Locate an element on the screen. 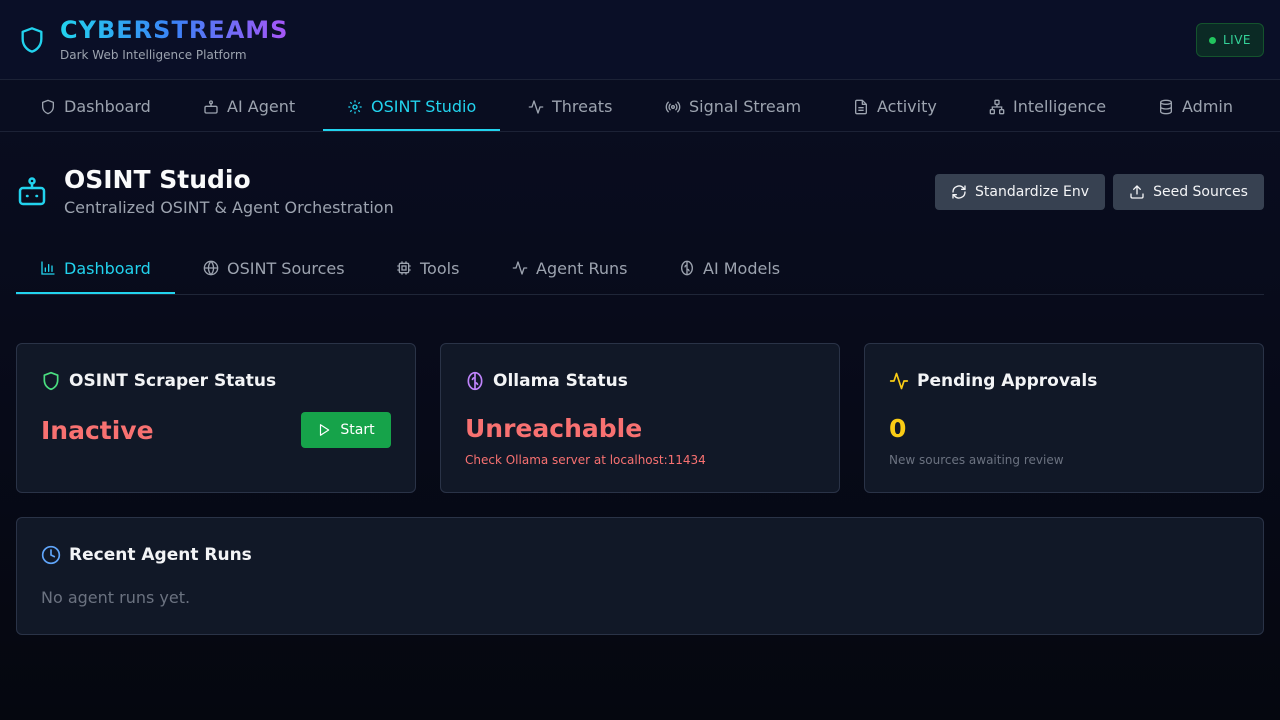 Image resolution: width=1280 pixels, height=720 pixels. start-label: Start is located at coordinates (357, 430).